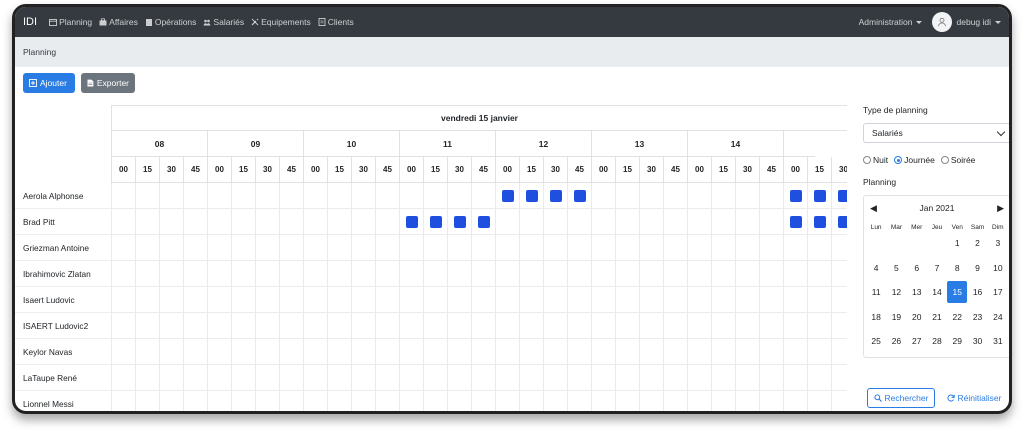 The image size is (1024, 436). Describe the element at coordinates (917, 268) in the screenshot. I see `calendar-day: 6` at that location.